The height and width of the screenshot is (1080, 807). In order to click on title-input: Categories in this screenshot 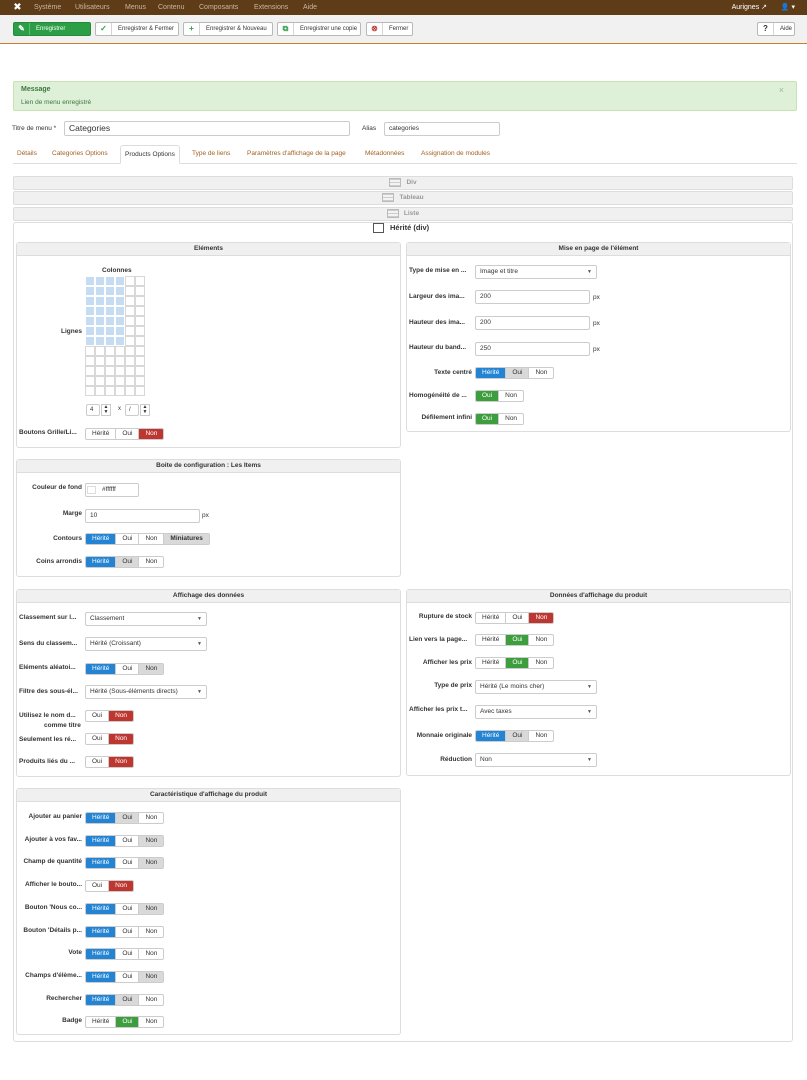, I will do `click(207, 128)`.